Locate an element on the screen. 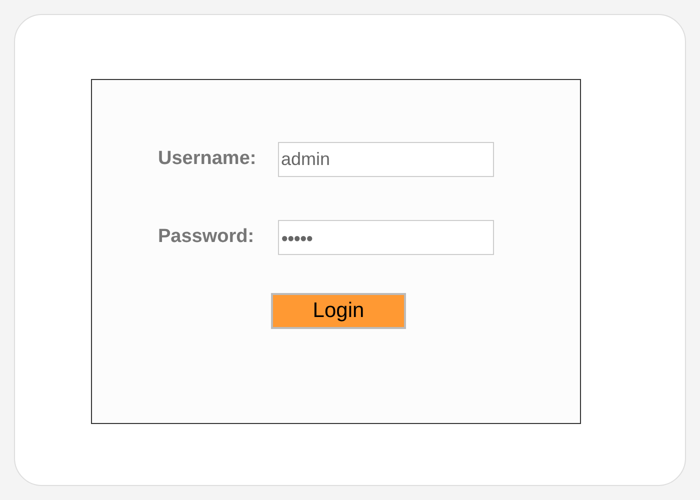 Image resolution: width=700 pixels, height=500 pixels. username-field: admin is located at coordinates (386, 159).